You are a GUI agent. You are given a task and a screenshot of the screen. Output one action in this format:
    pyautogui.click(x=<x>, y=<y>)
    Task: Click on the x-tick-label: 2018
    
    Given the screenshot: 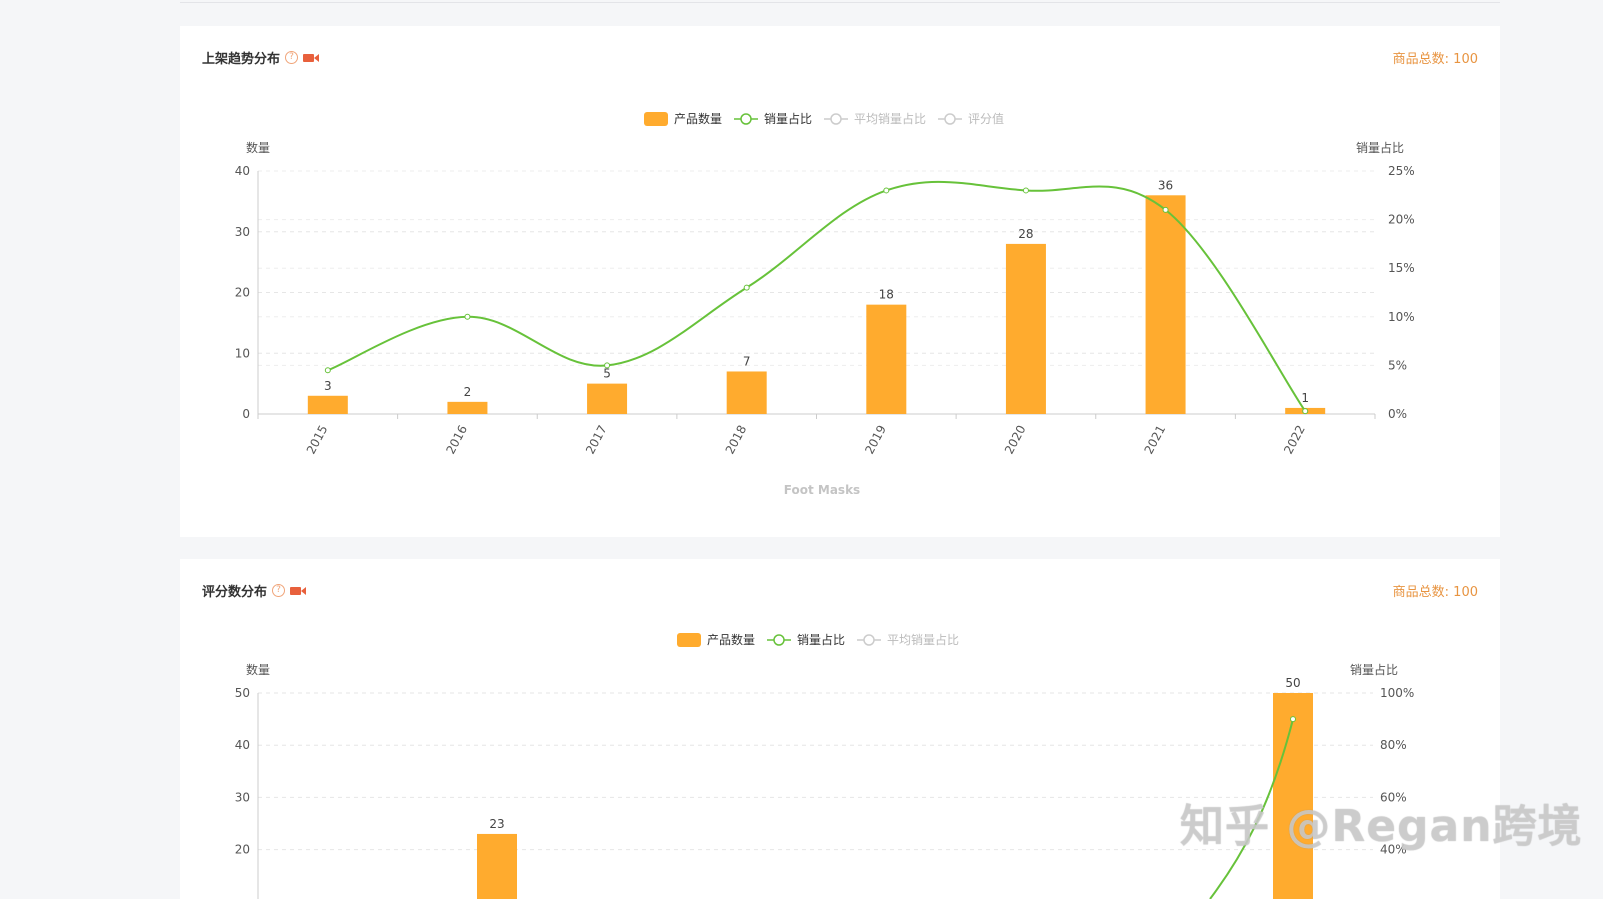 What is the action you would take?
    pyautogui.click(x=736, y=440)
    